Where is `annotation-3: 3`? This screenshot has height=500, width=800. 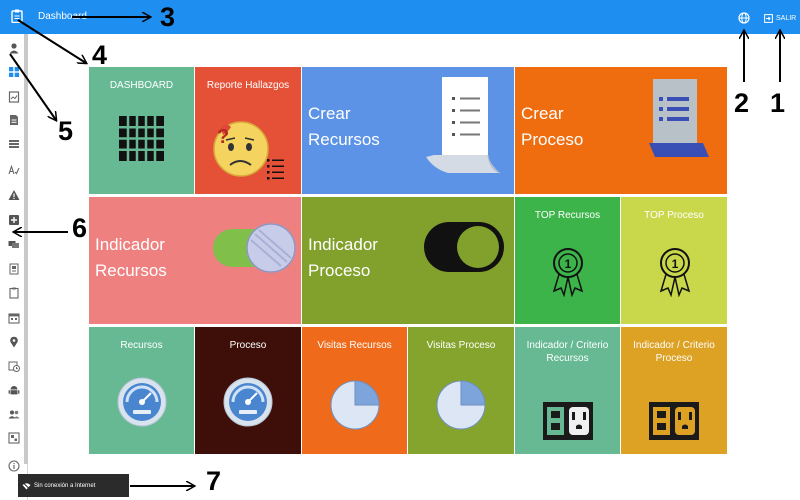
annotation-3: 3 is located at coordinates (168, 17).